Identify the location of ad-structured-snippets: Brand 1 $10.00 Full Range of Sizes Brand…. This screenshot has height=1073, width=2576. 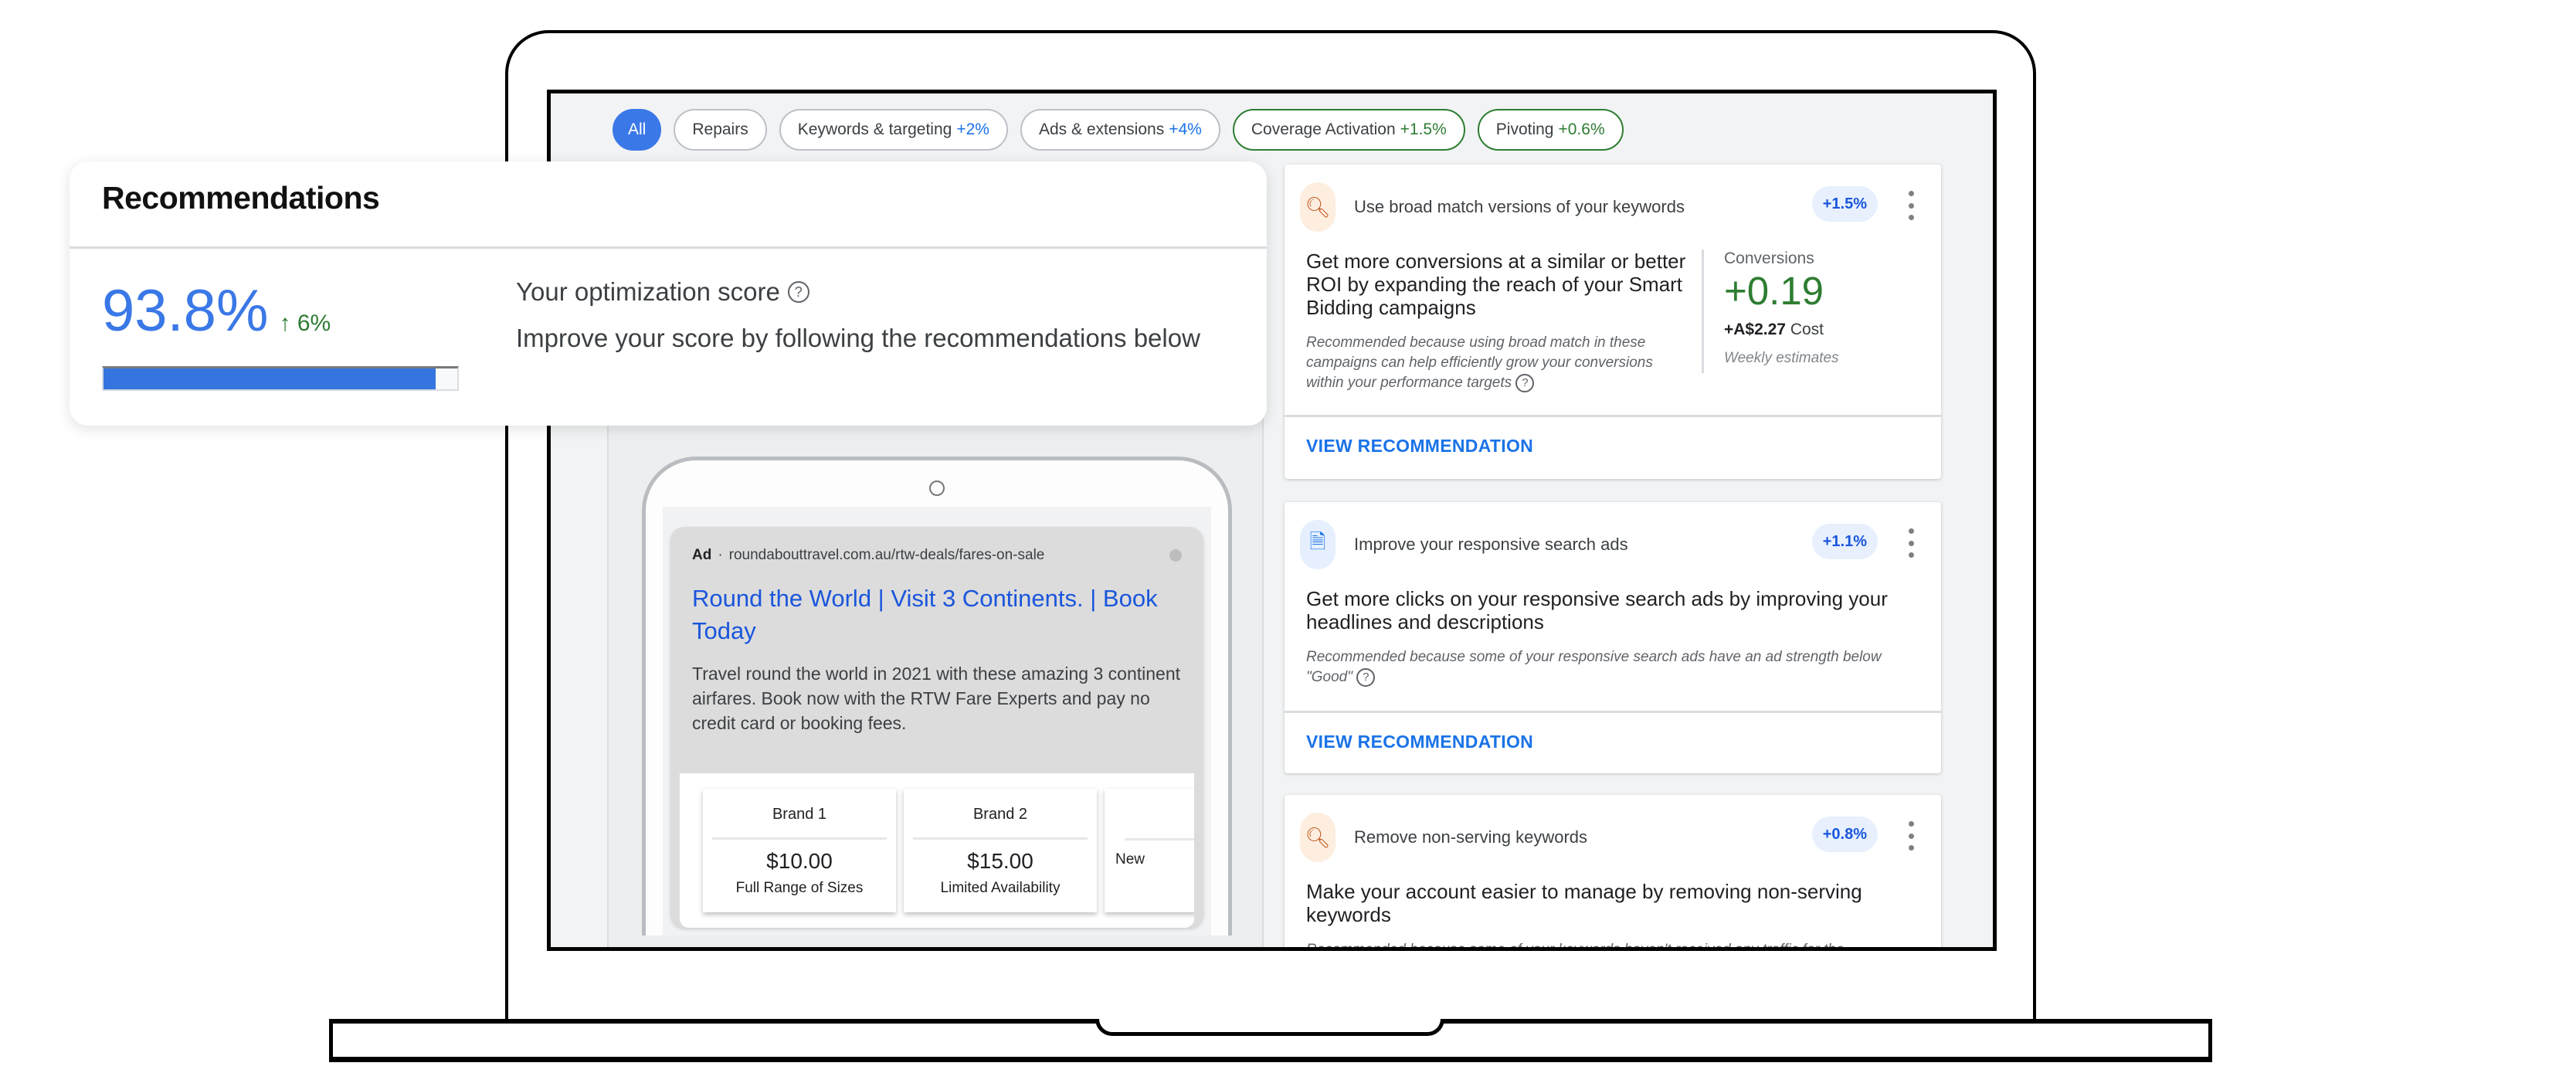
(937, 850).